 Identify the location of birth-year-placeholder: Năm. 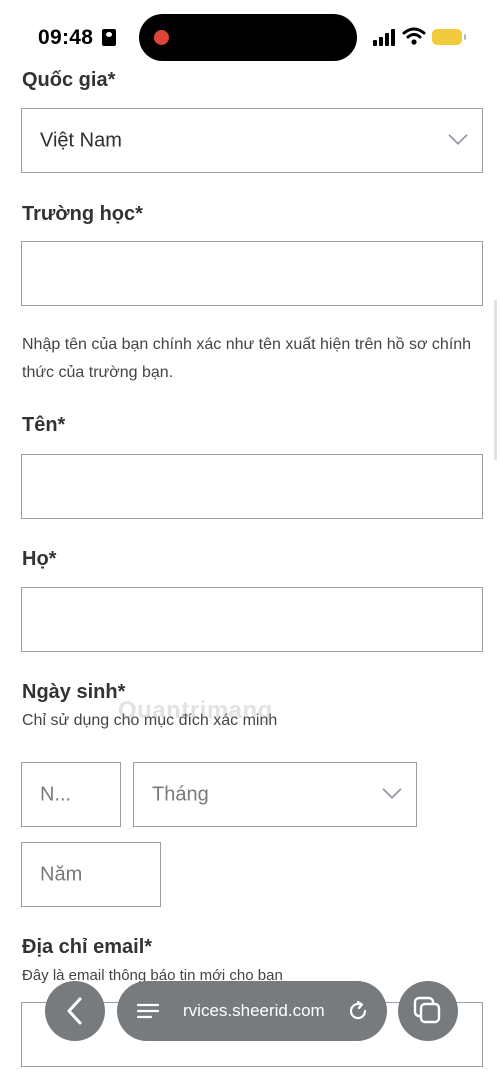
(61, 874).